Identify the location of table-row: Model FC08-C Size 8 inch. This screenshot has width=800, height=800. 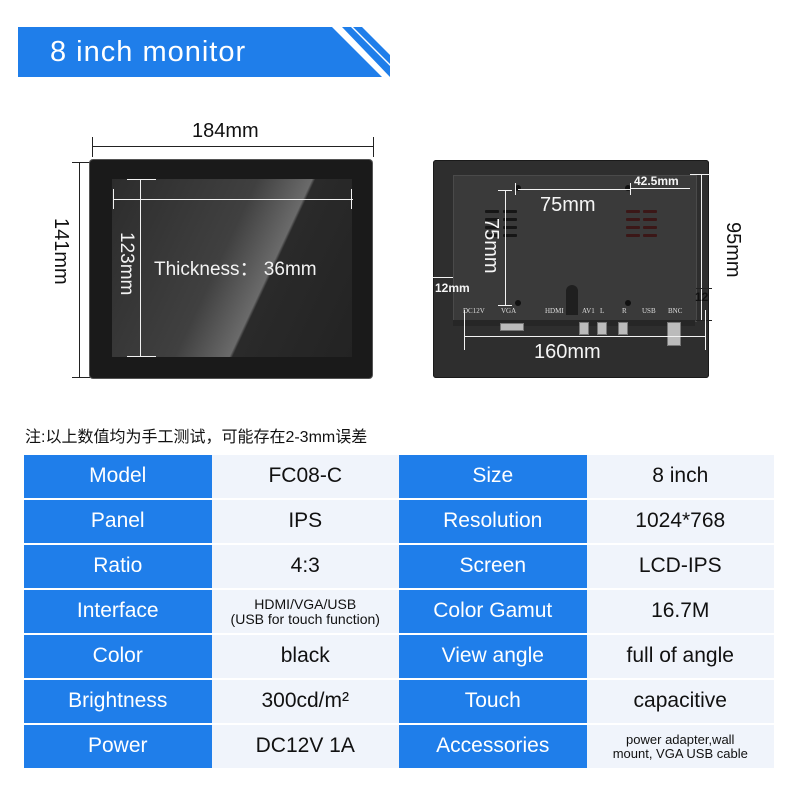
(399, 477).